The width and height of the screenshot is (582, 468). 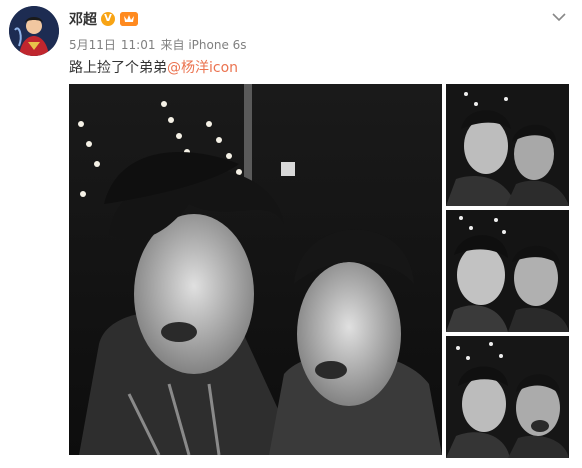 I want to click on username: 邓超, so click(x=83, y=20).